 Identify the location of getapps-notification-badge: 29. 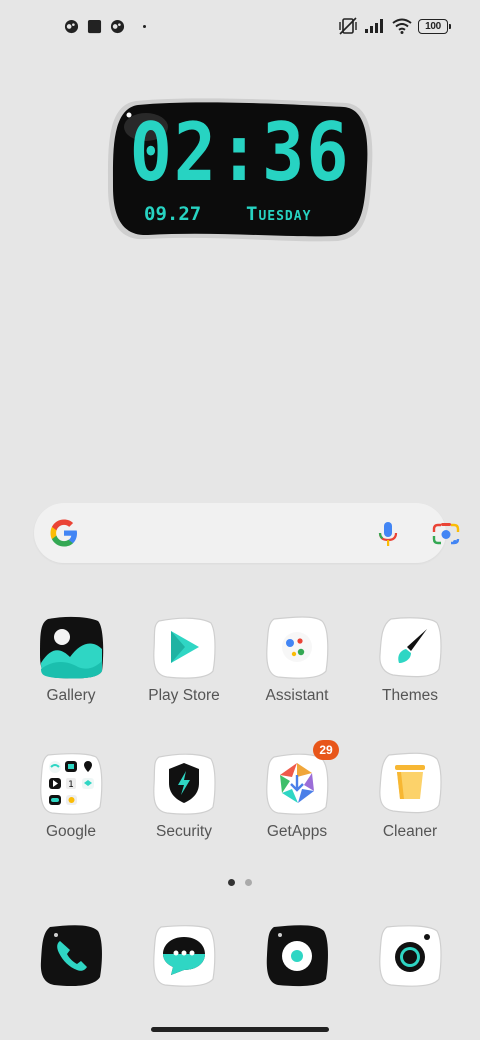
(326, 750).